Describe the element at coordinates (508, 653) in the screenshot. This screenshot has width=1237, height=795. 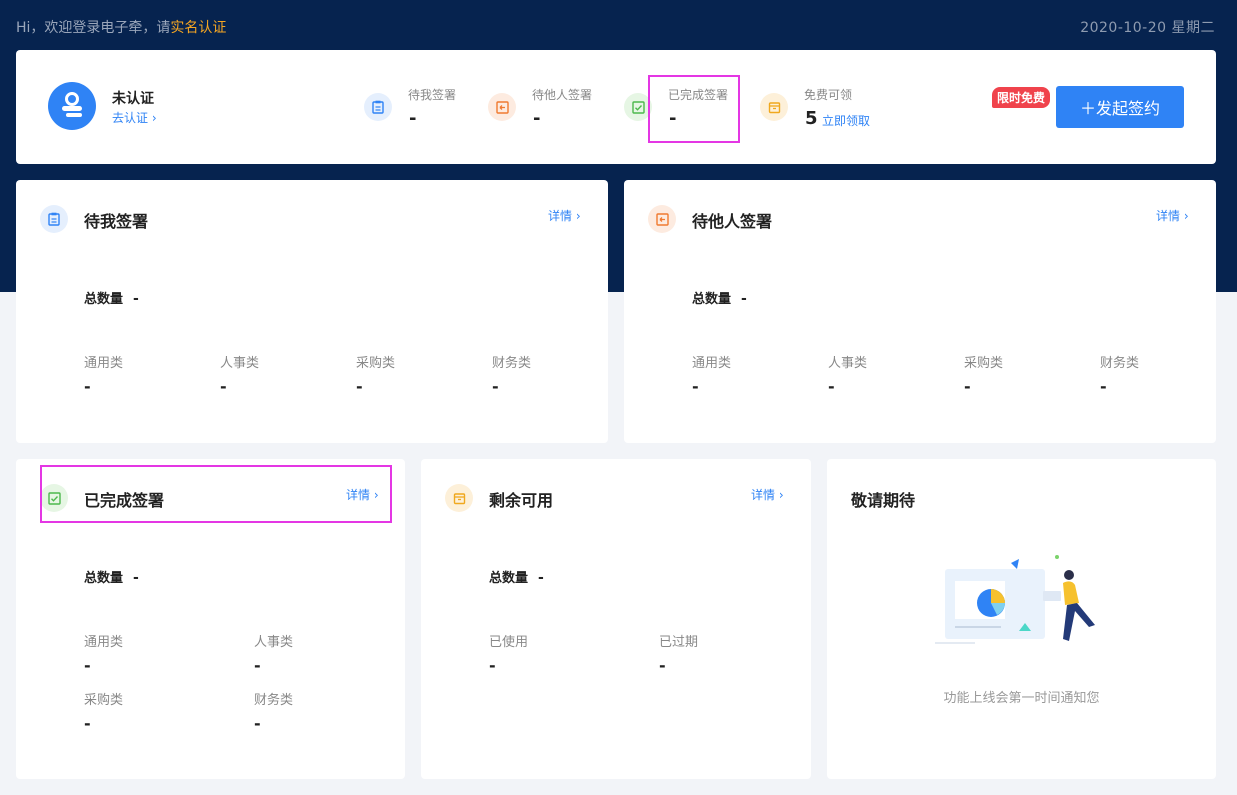
I see `metric-used: 已使用 -` at that location.